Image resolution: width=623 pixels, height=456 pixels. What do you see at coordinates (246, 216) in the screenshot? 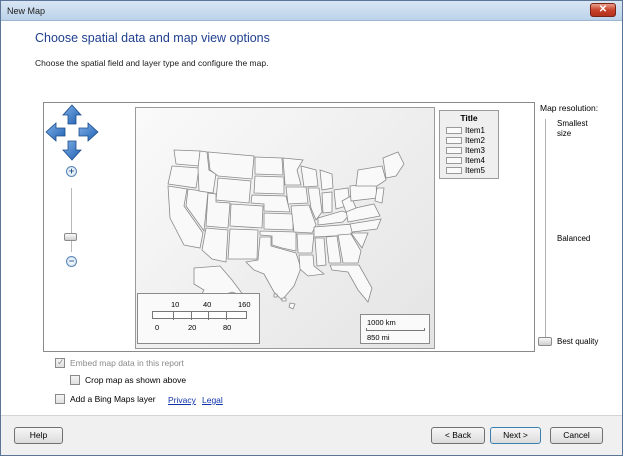
I see `map-state-colorado` at bounding box center [246, 216].